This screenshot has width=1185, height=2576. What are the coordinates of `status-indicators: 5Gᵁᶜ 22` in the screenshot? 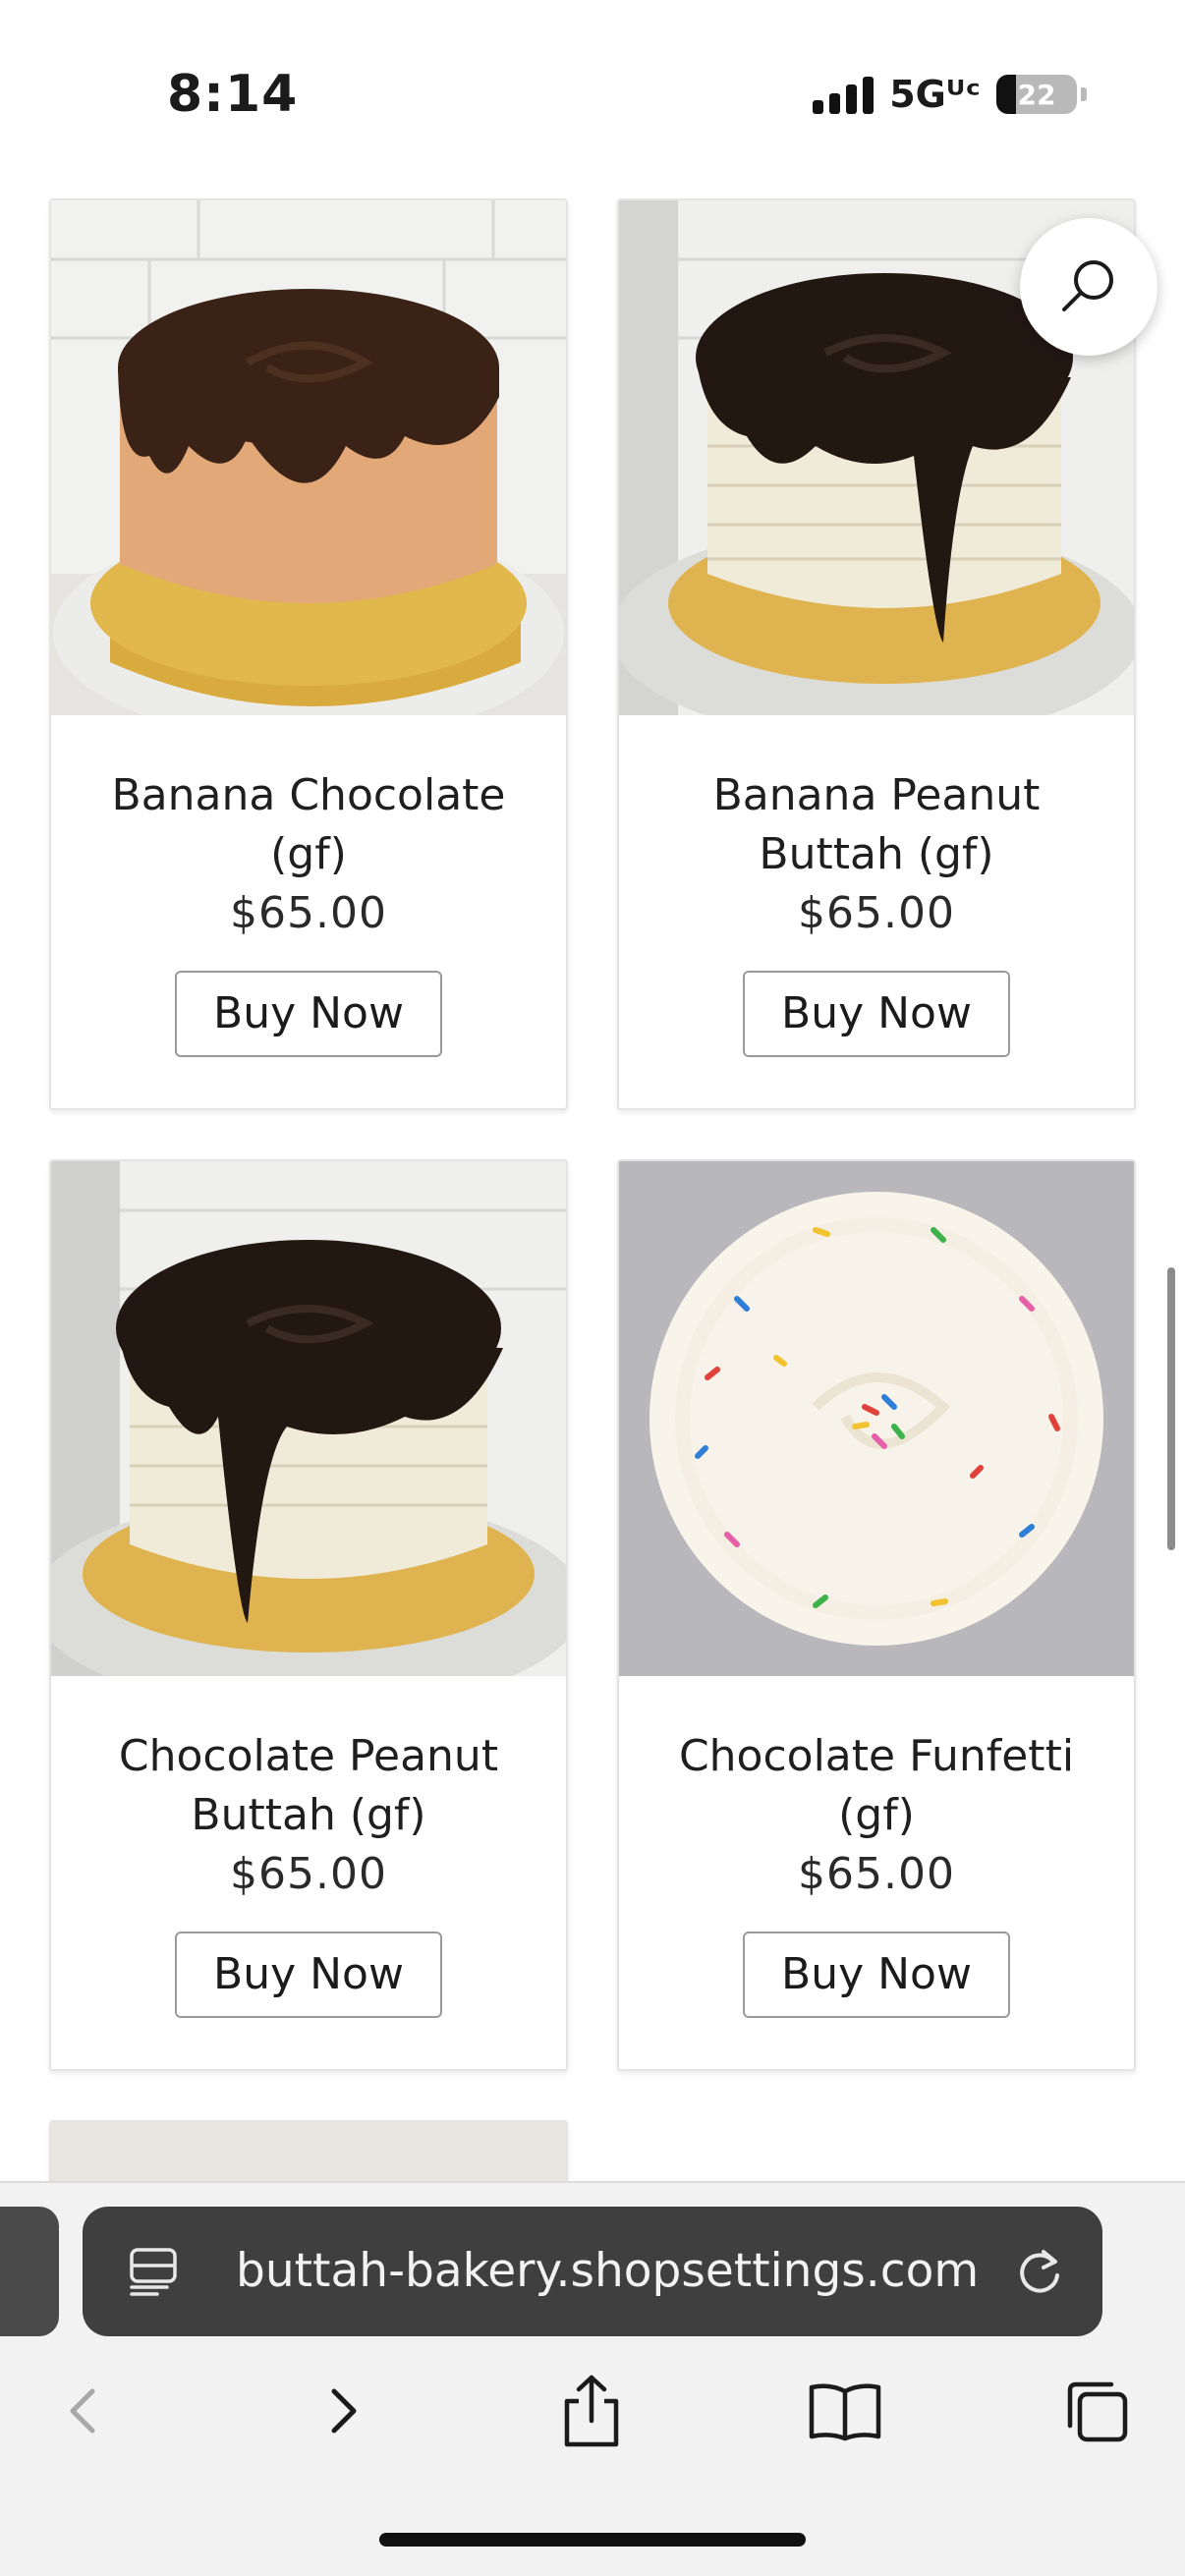 It's located at (950, 94).